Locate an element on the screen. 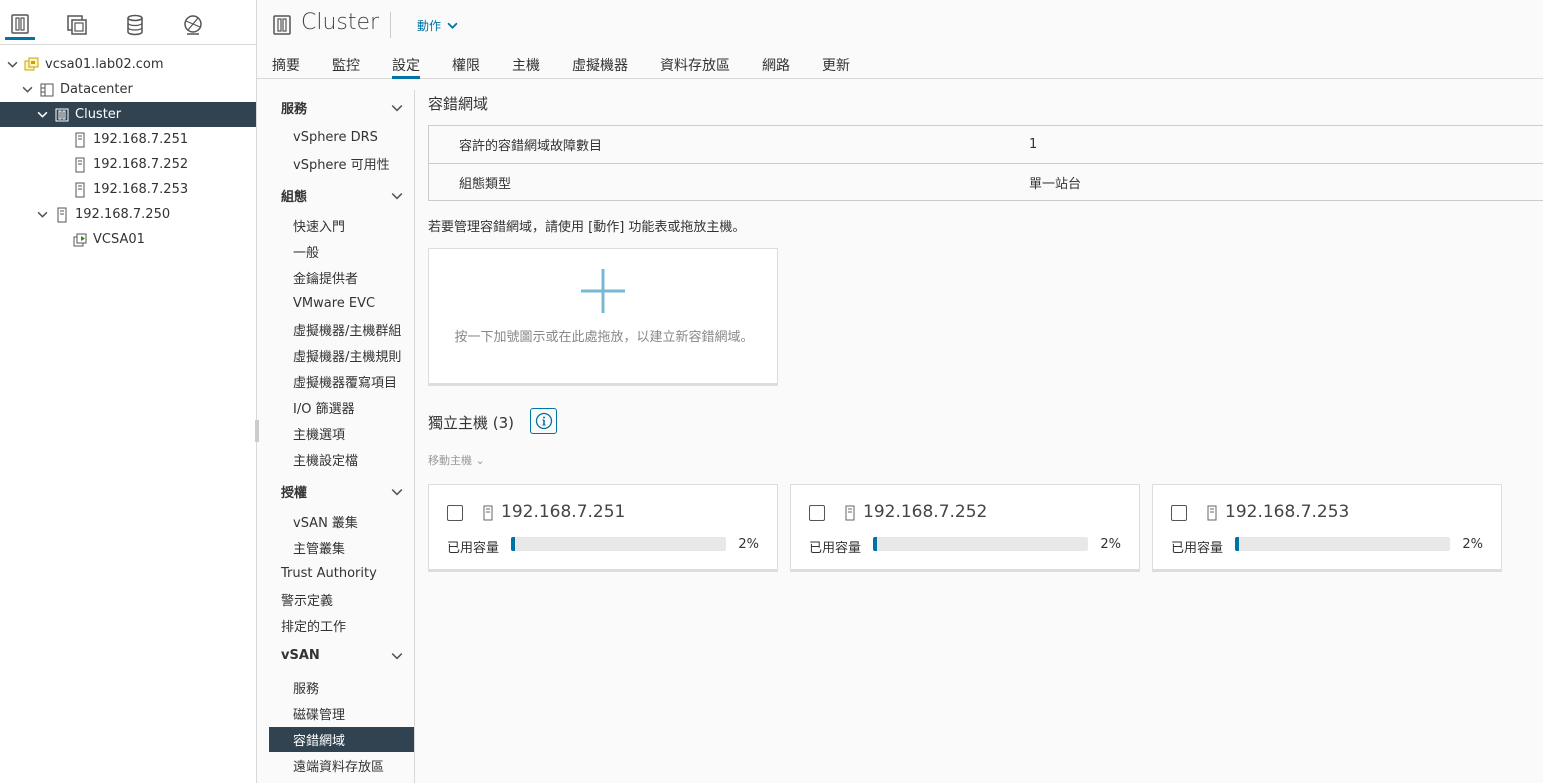 This screenshot has width=1543, height=783. settings-item-vm-overrides: 虛擬機器覆寫項目 is located at coordinates (341, 381).